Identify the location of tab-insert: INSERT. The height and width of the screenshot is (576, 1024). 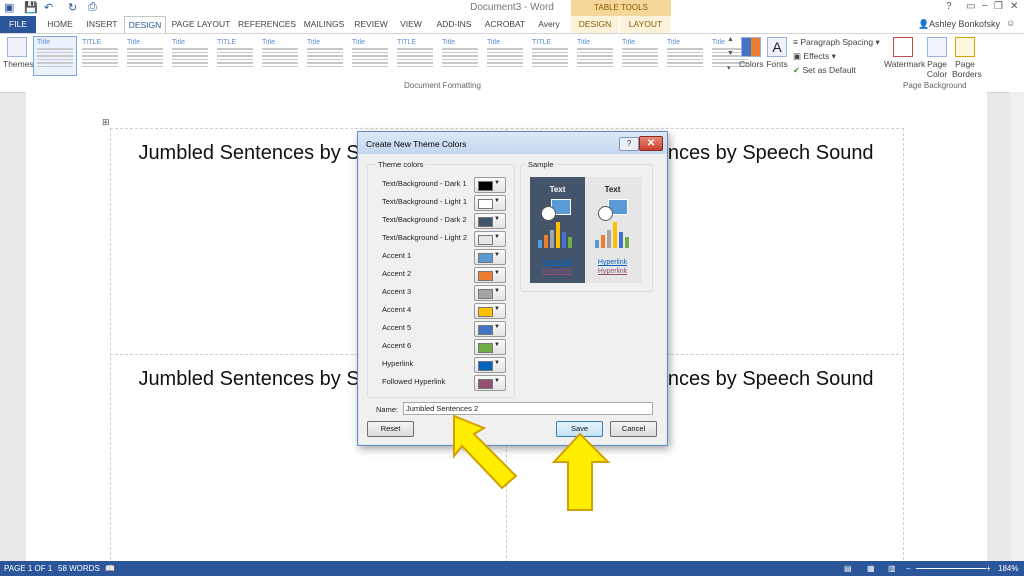
(102, 24).